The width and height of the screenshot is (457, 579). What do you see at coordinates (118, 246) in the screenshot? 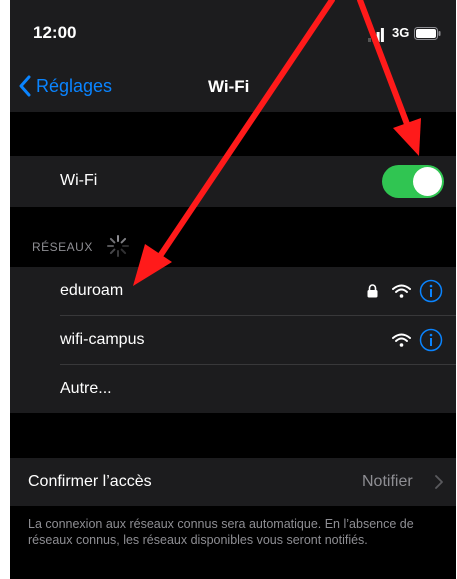
I see `loading-spinner-icon` at bounding box center [118, 246].